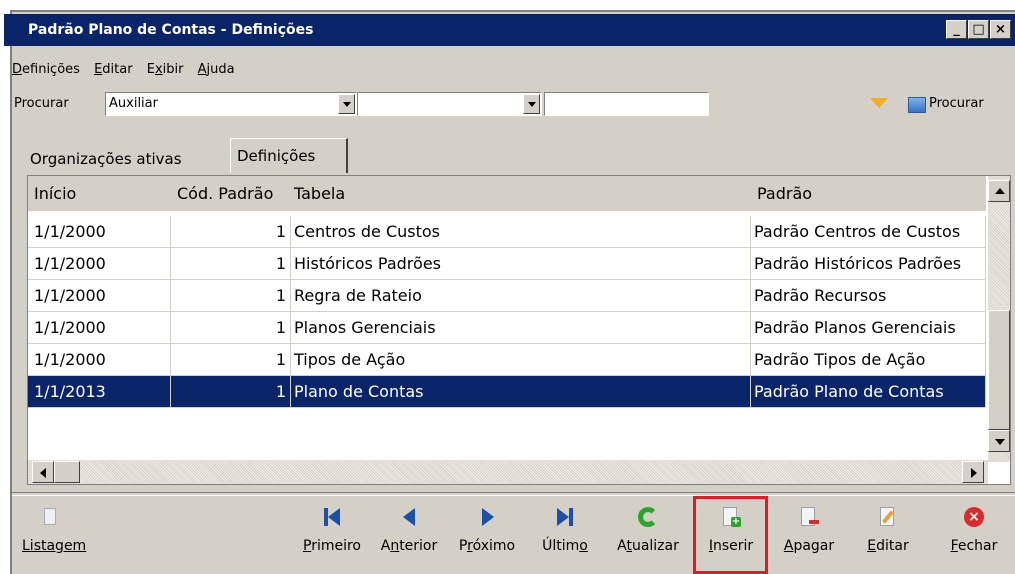  What do you see at coordinates (67, 472) in the screenshot?
I see `horizontal-scroll-thumb` at bounding box center [67, 472].